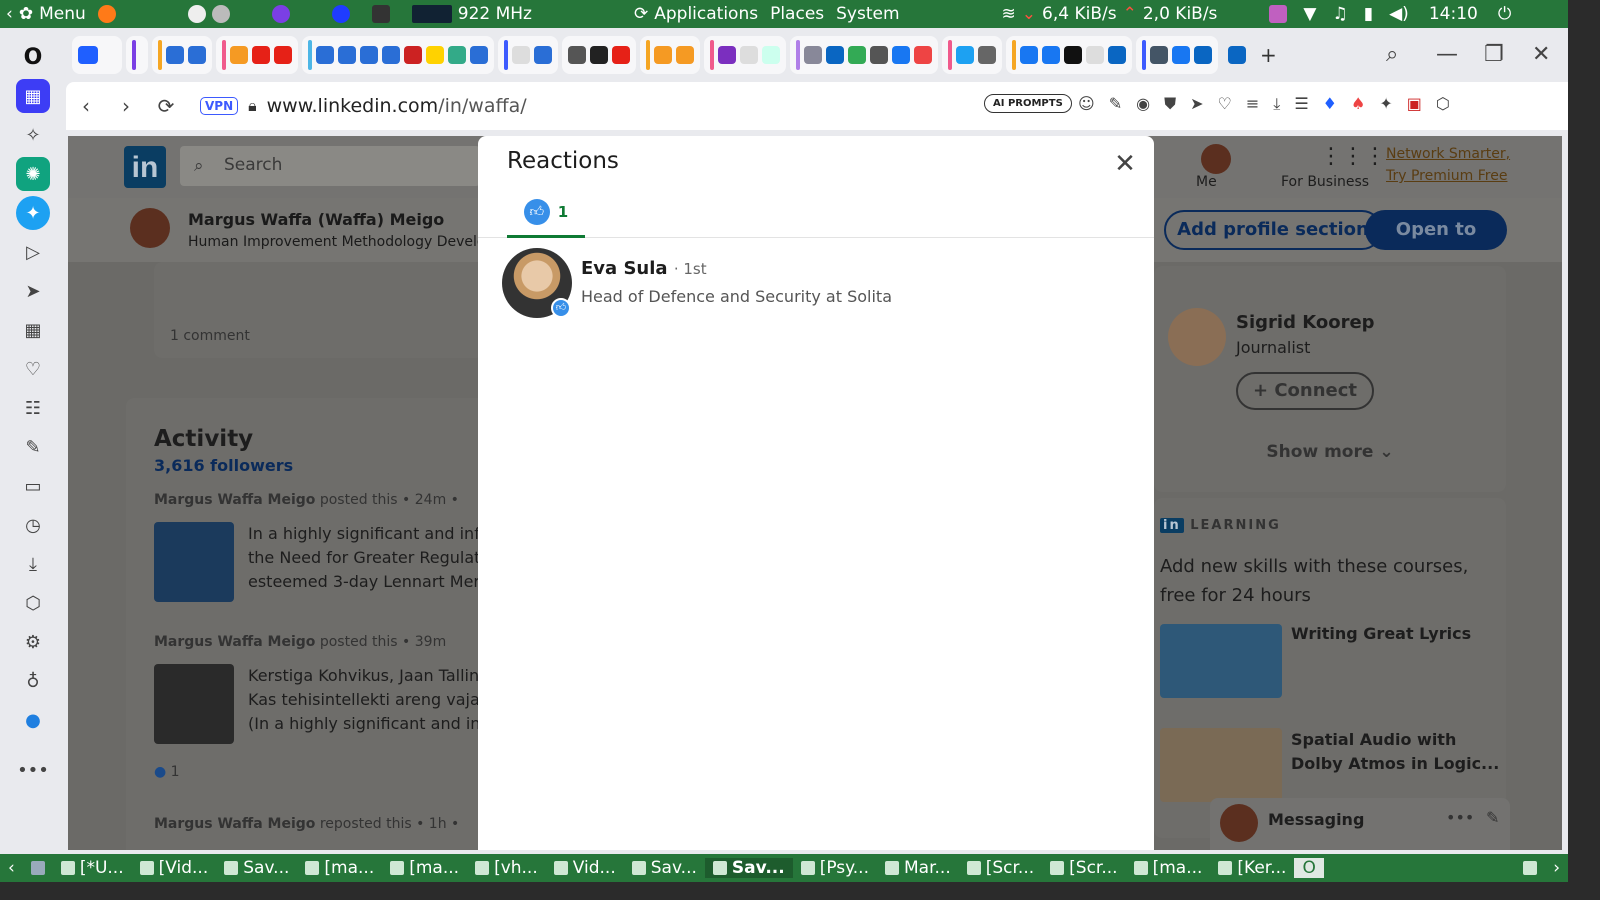  What do you see at coordinates (1278, 14) in the screenshot?
I see `media-icon` at bounding box center [1278, 14].